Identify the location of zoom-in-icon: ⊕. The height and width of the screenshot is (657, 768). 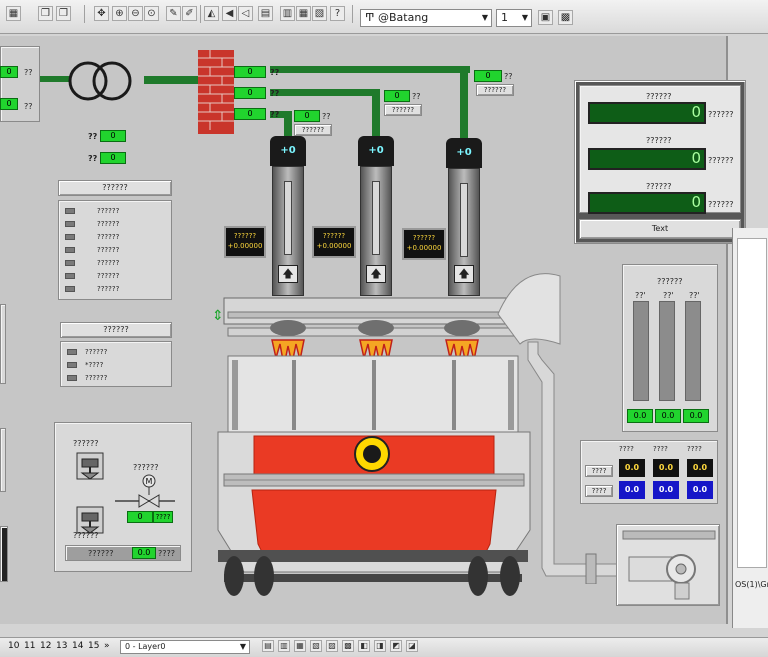
(119, 13).